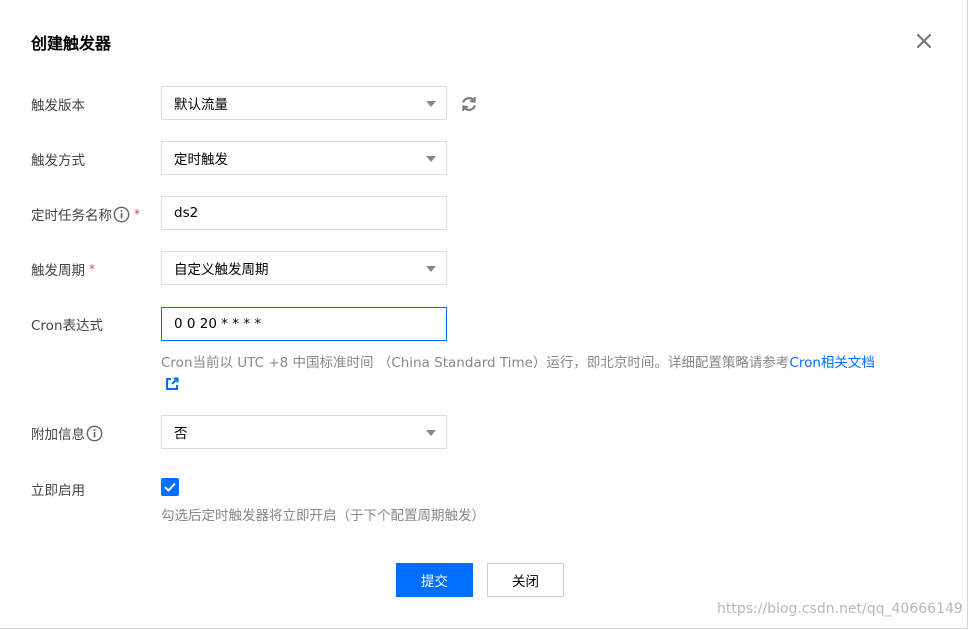 The height and width of the screenshot is (630, 969). What do you see at coordinates (172, 384) in the screenshot?
I see `external-link-icon` at bounding box center [172, 384].